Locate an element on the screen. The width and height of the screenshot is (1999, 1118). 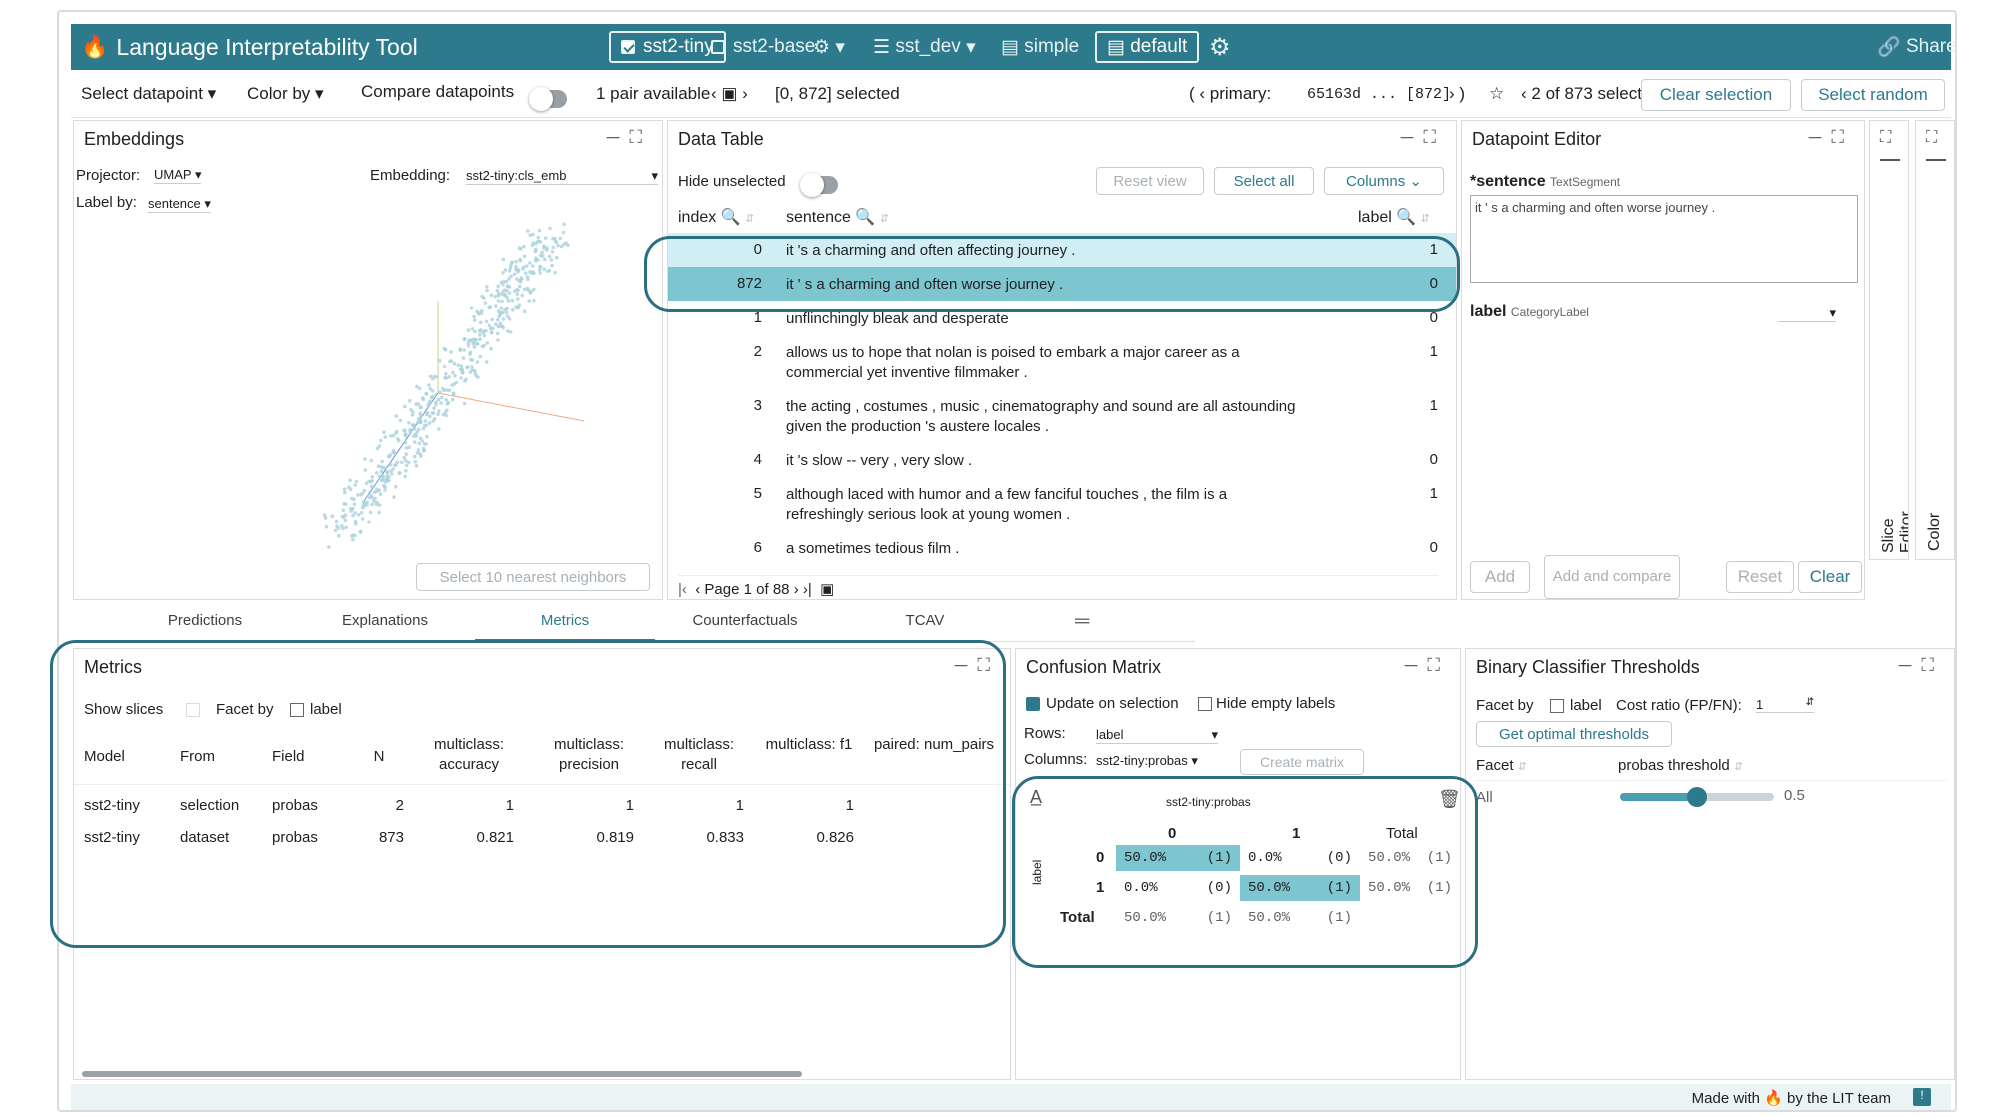
select-all-button: Select all is located at coordinates (1264, 181).